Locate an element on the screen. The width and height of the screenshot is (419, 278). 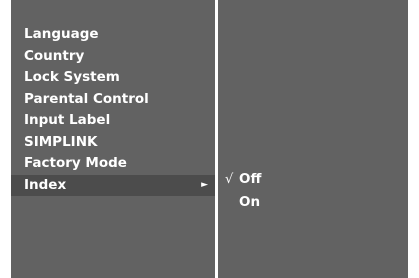
index-submenu: √ Off On is located at coordinates (313, 191).